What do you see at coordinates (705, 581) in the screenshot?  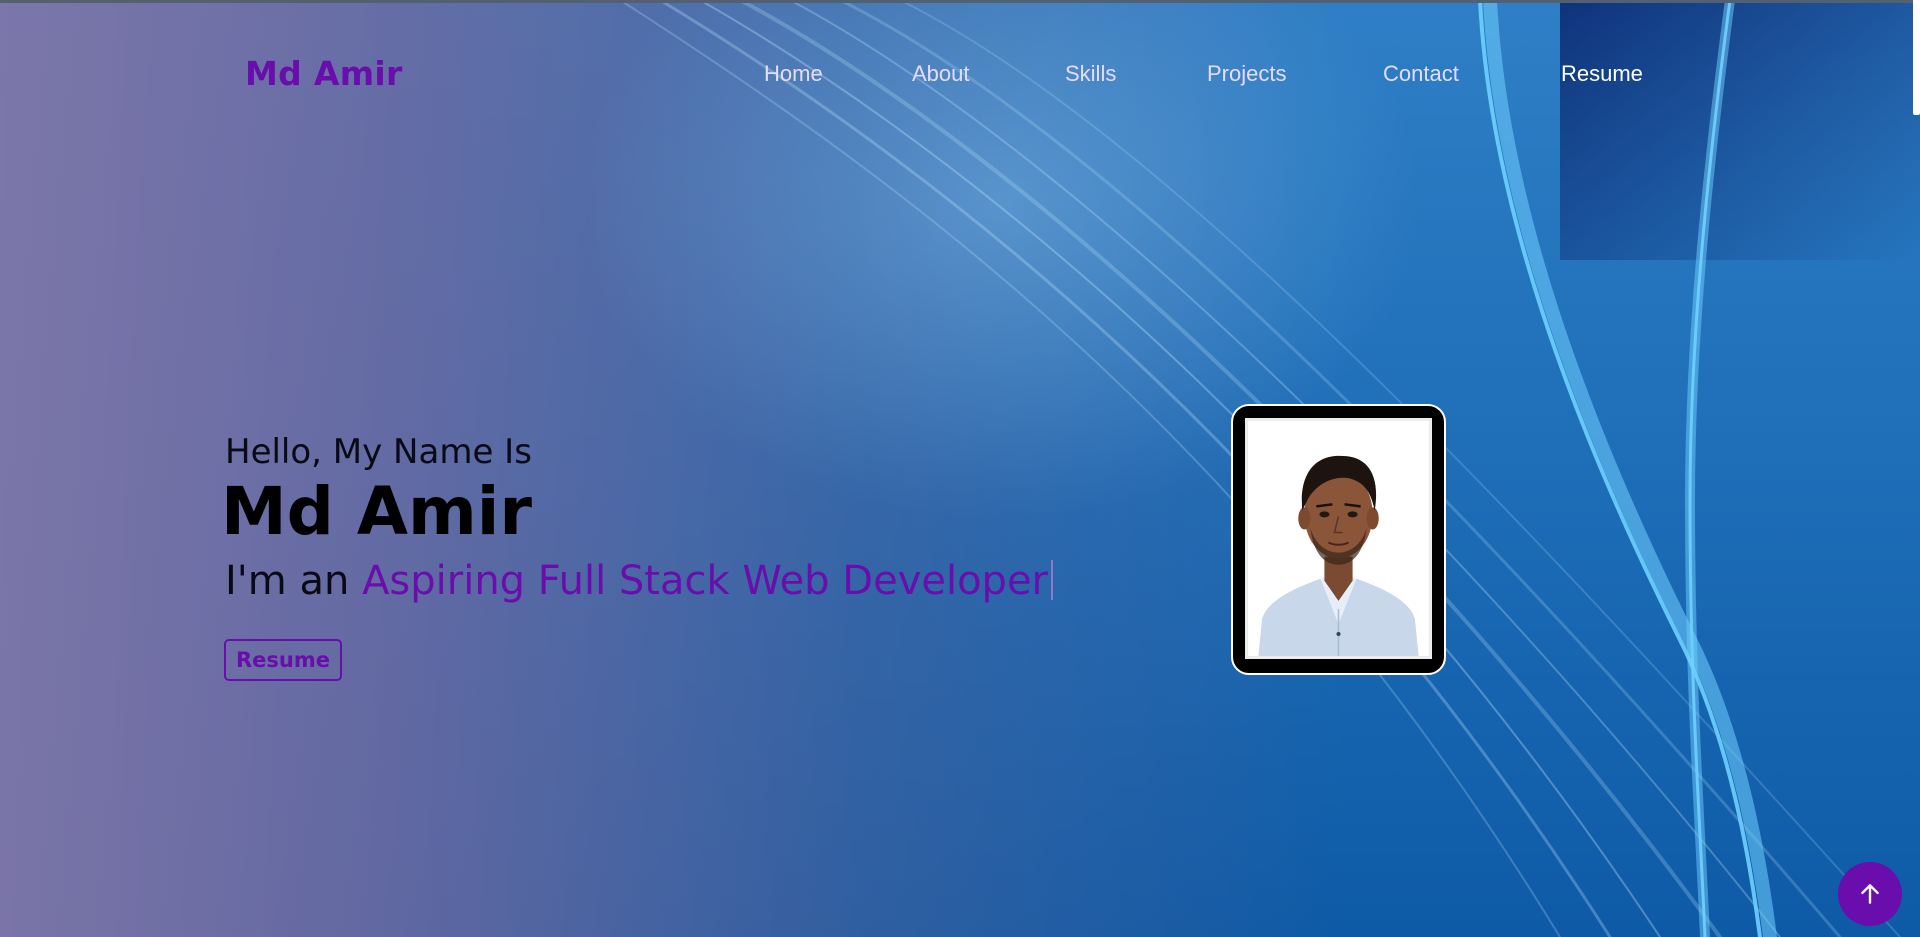 I see `role-typed-text: Aspiring Full Stack Web Developer` at bounding box center [705, 581].